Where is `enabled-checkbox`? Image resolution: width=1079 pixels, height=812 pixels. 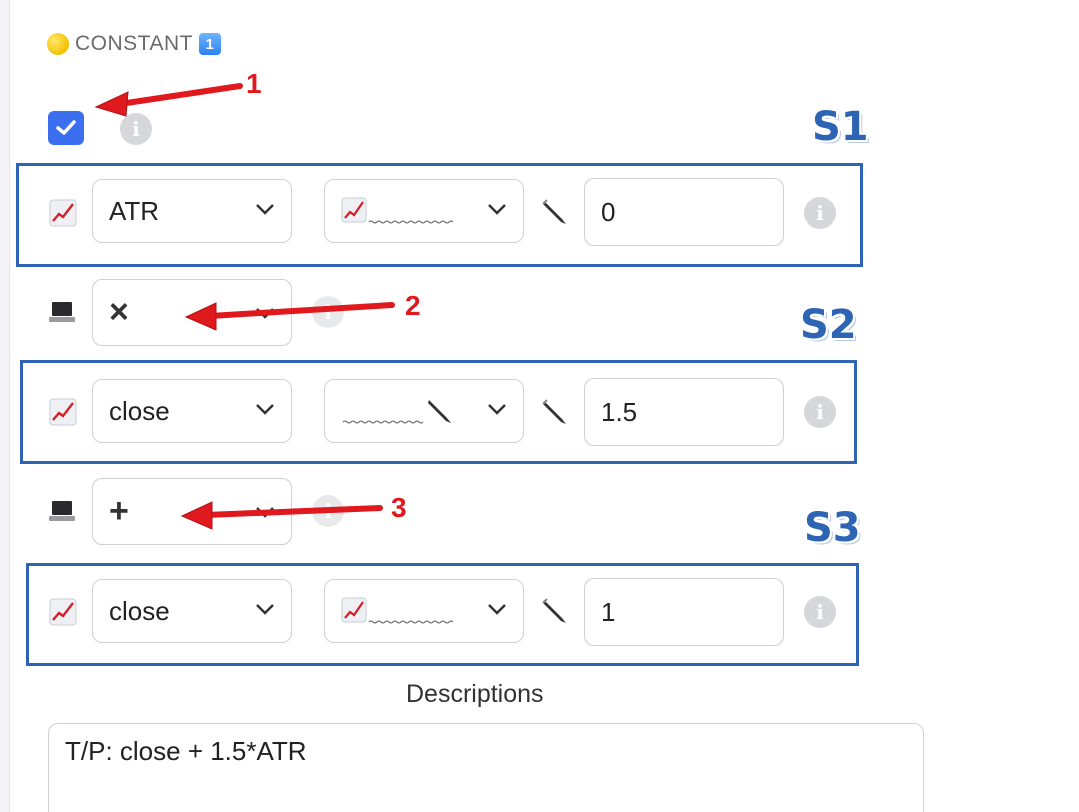 enabled-checkbox is located at coordinates (66, 128).